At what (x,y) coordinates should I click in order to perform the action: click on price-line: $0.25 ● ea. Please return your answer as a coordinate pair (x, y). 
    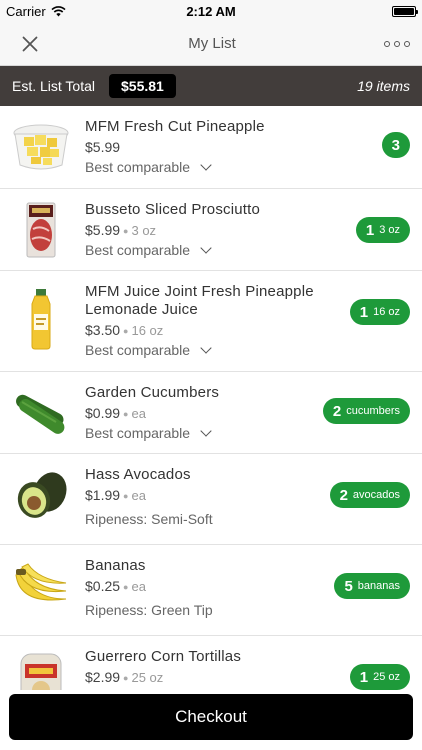
    Looking at the image, I should click on (115, 586).